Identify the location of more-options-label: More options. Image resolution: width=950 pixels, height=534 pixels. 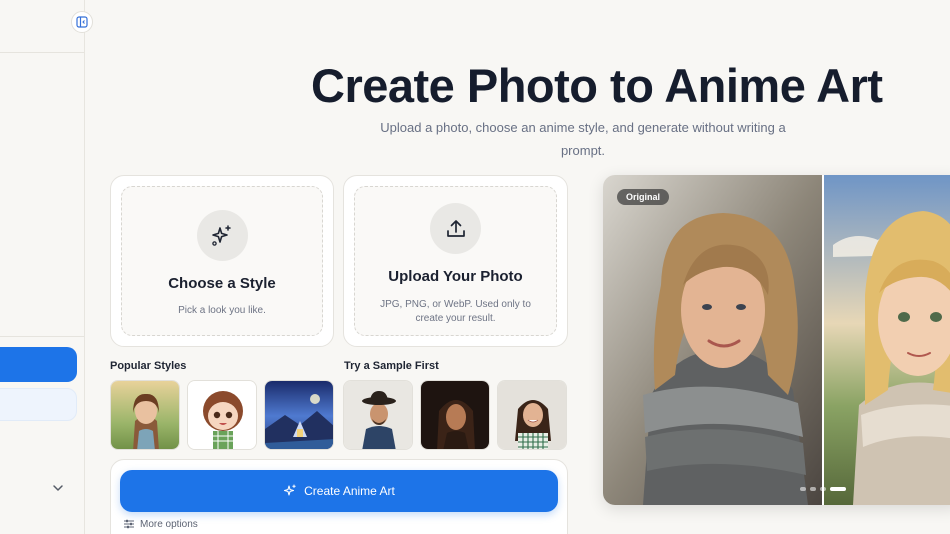
(169, 524).